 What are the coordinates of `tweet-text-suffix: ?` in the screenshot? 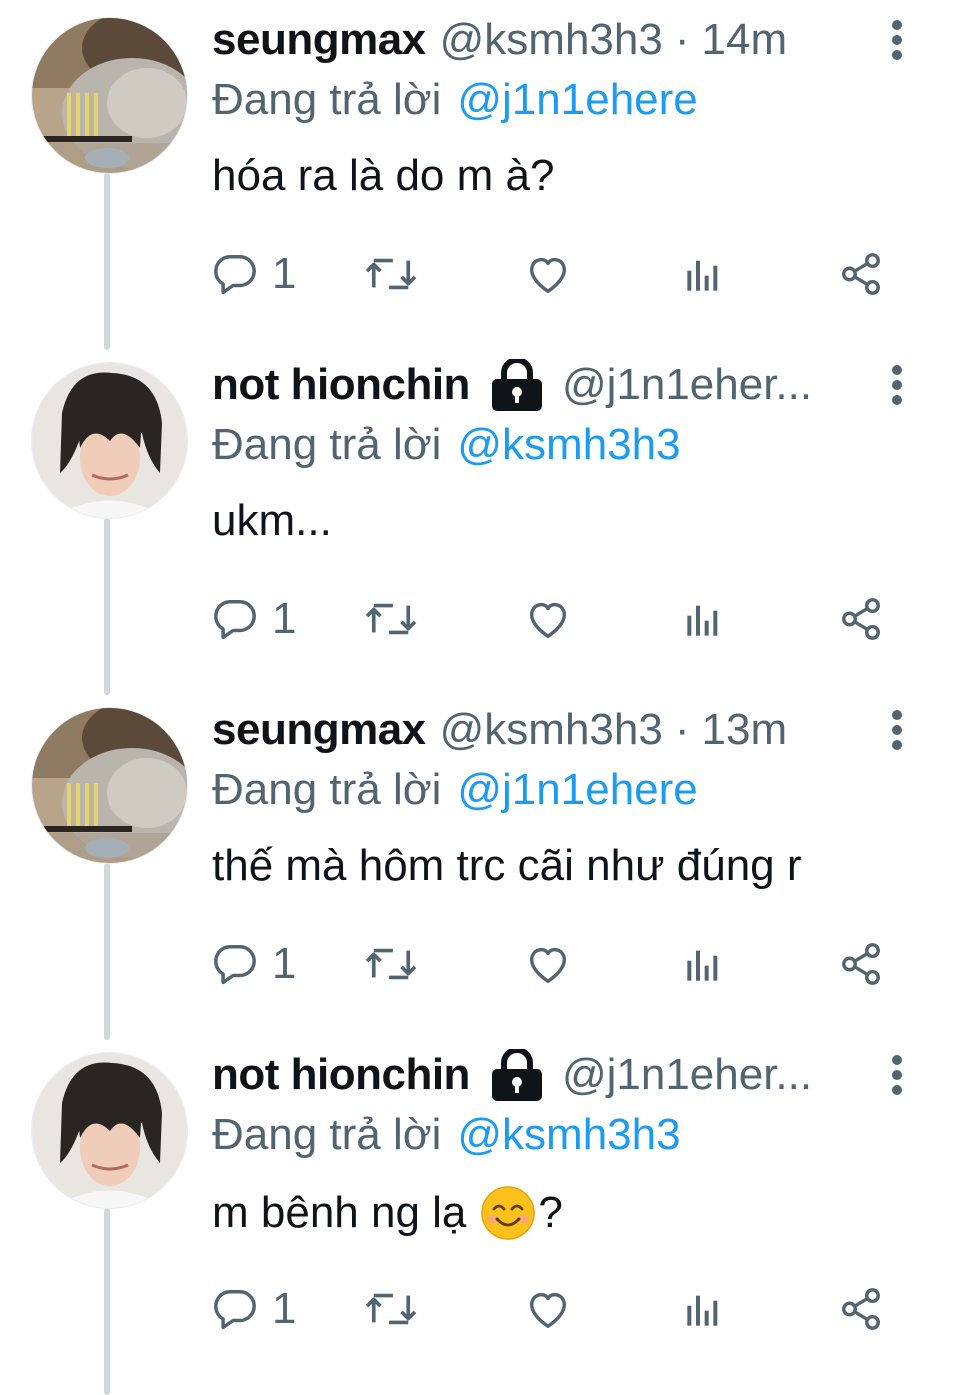 It's located at (550, 1212).